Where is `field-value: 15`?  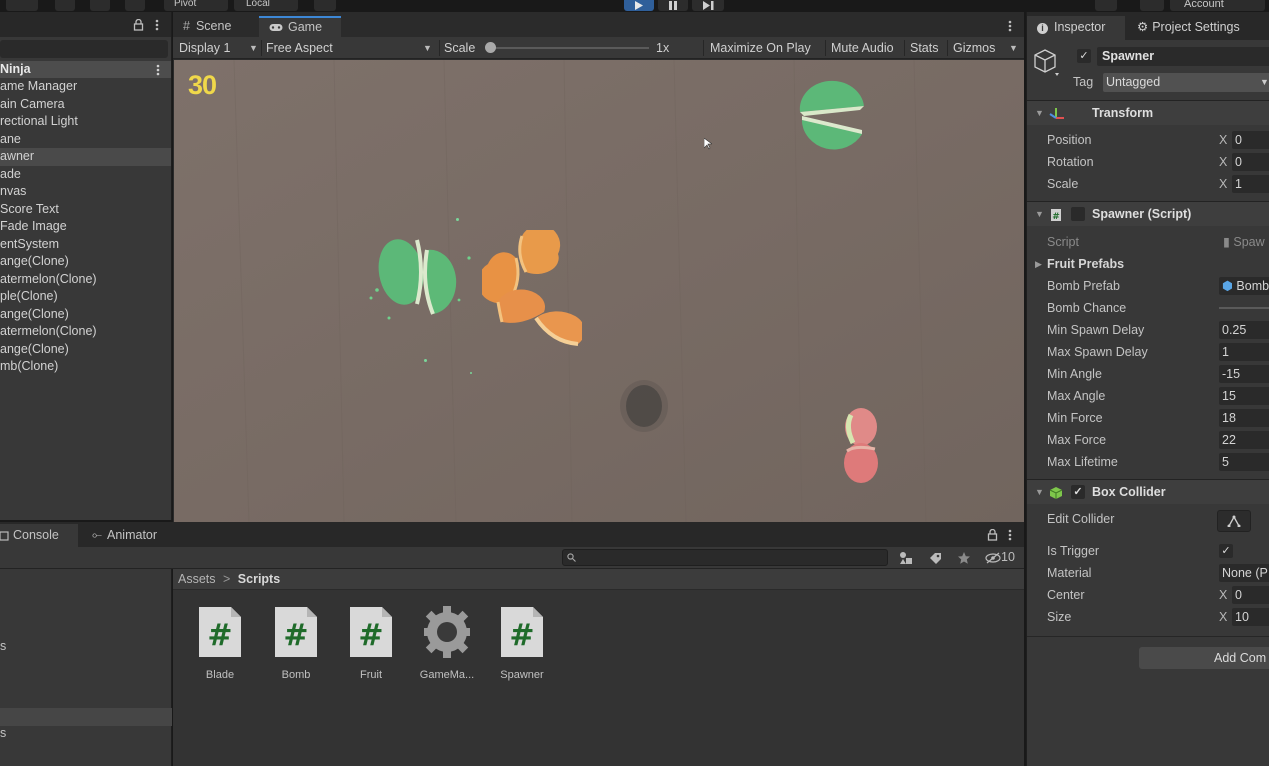
field-value: 15 is located at coordinates (1244, 396).